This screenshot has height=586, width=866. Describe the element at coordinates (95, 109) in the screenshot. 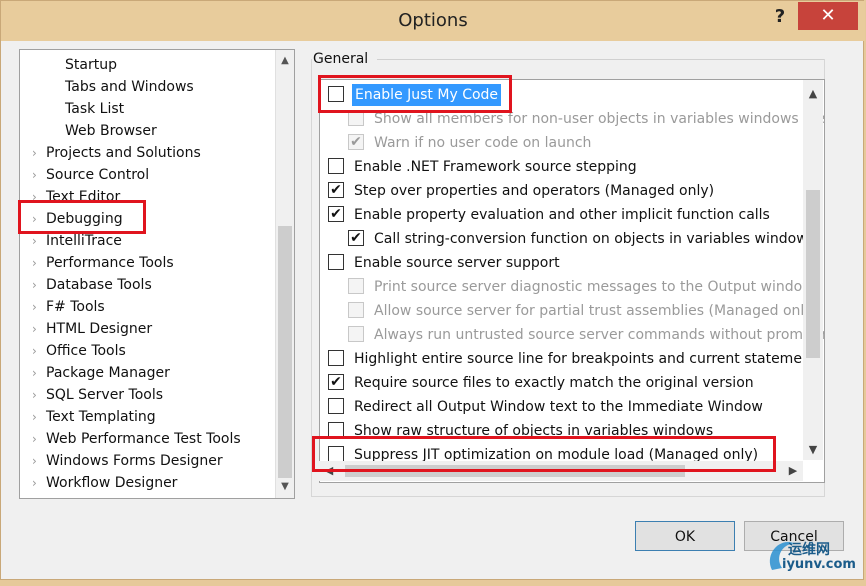

I see `tree-item-label: Task List` at that location.